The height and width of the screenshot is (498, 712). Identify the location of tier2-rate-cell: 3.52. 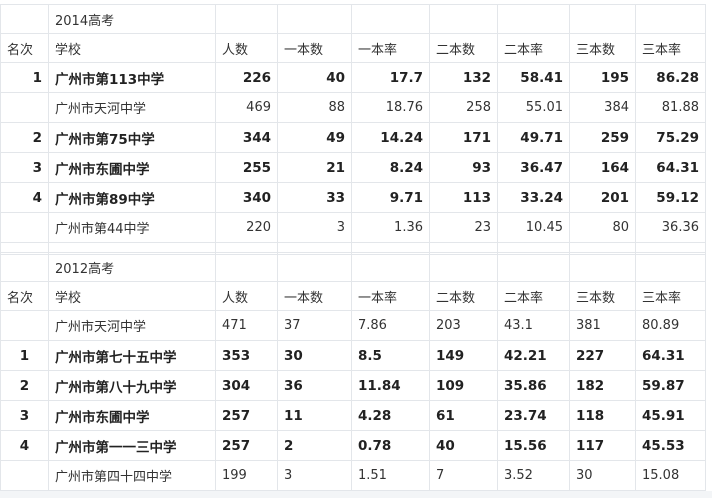
(533, 475).